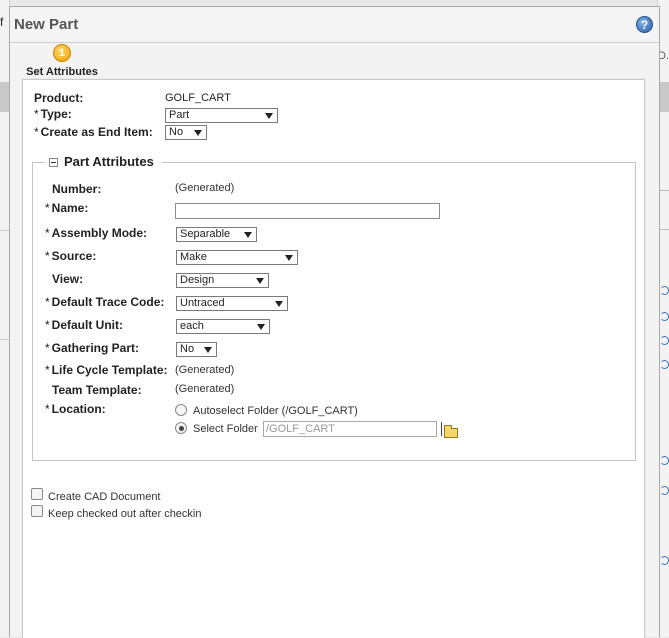  What do you see at coordinates (53, 162) in the screenshot?
I see `collapse-icon` at bounding box center [53, 162].